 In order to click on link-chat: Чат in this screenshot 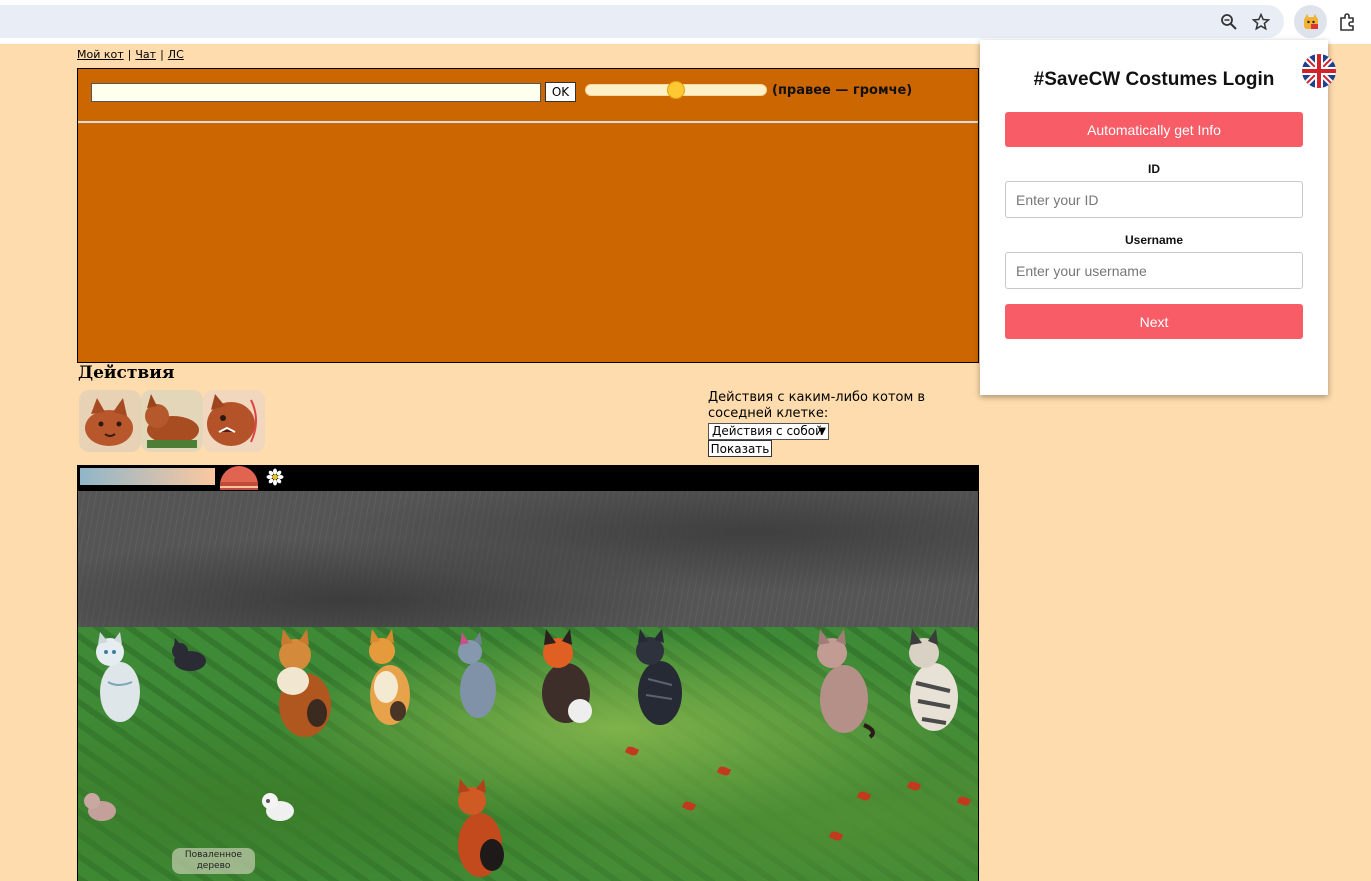, I will do `click(145, 54)`.